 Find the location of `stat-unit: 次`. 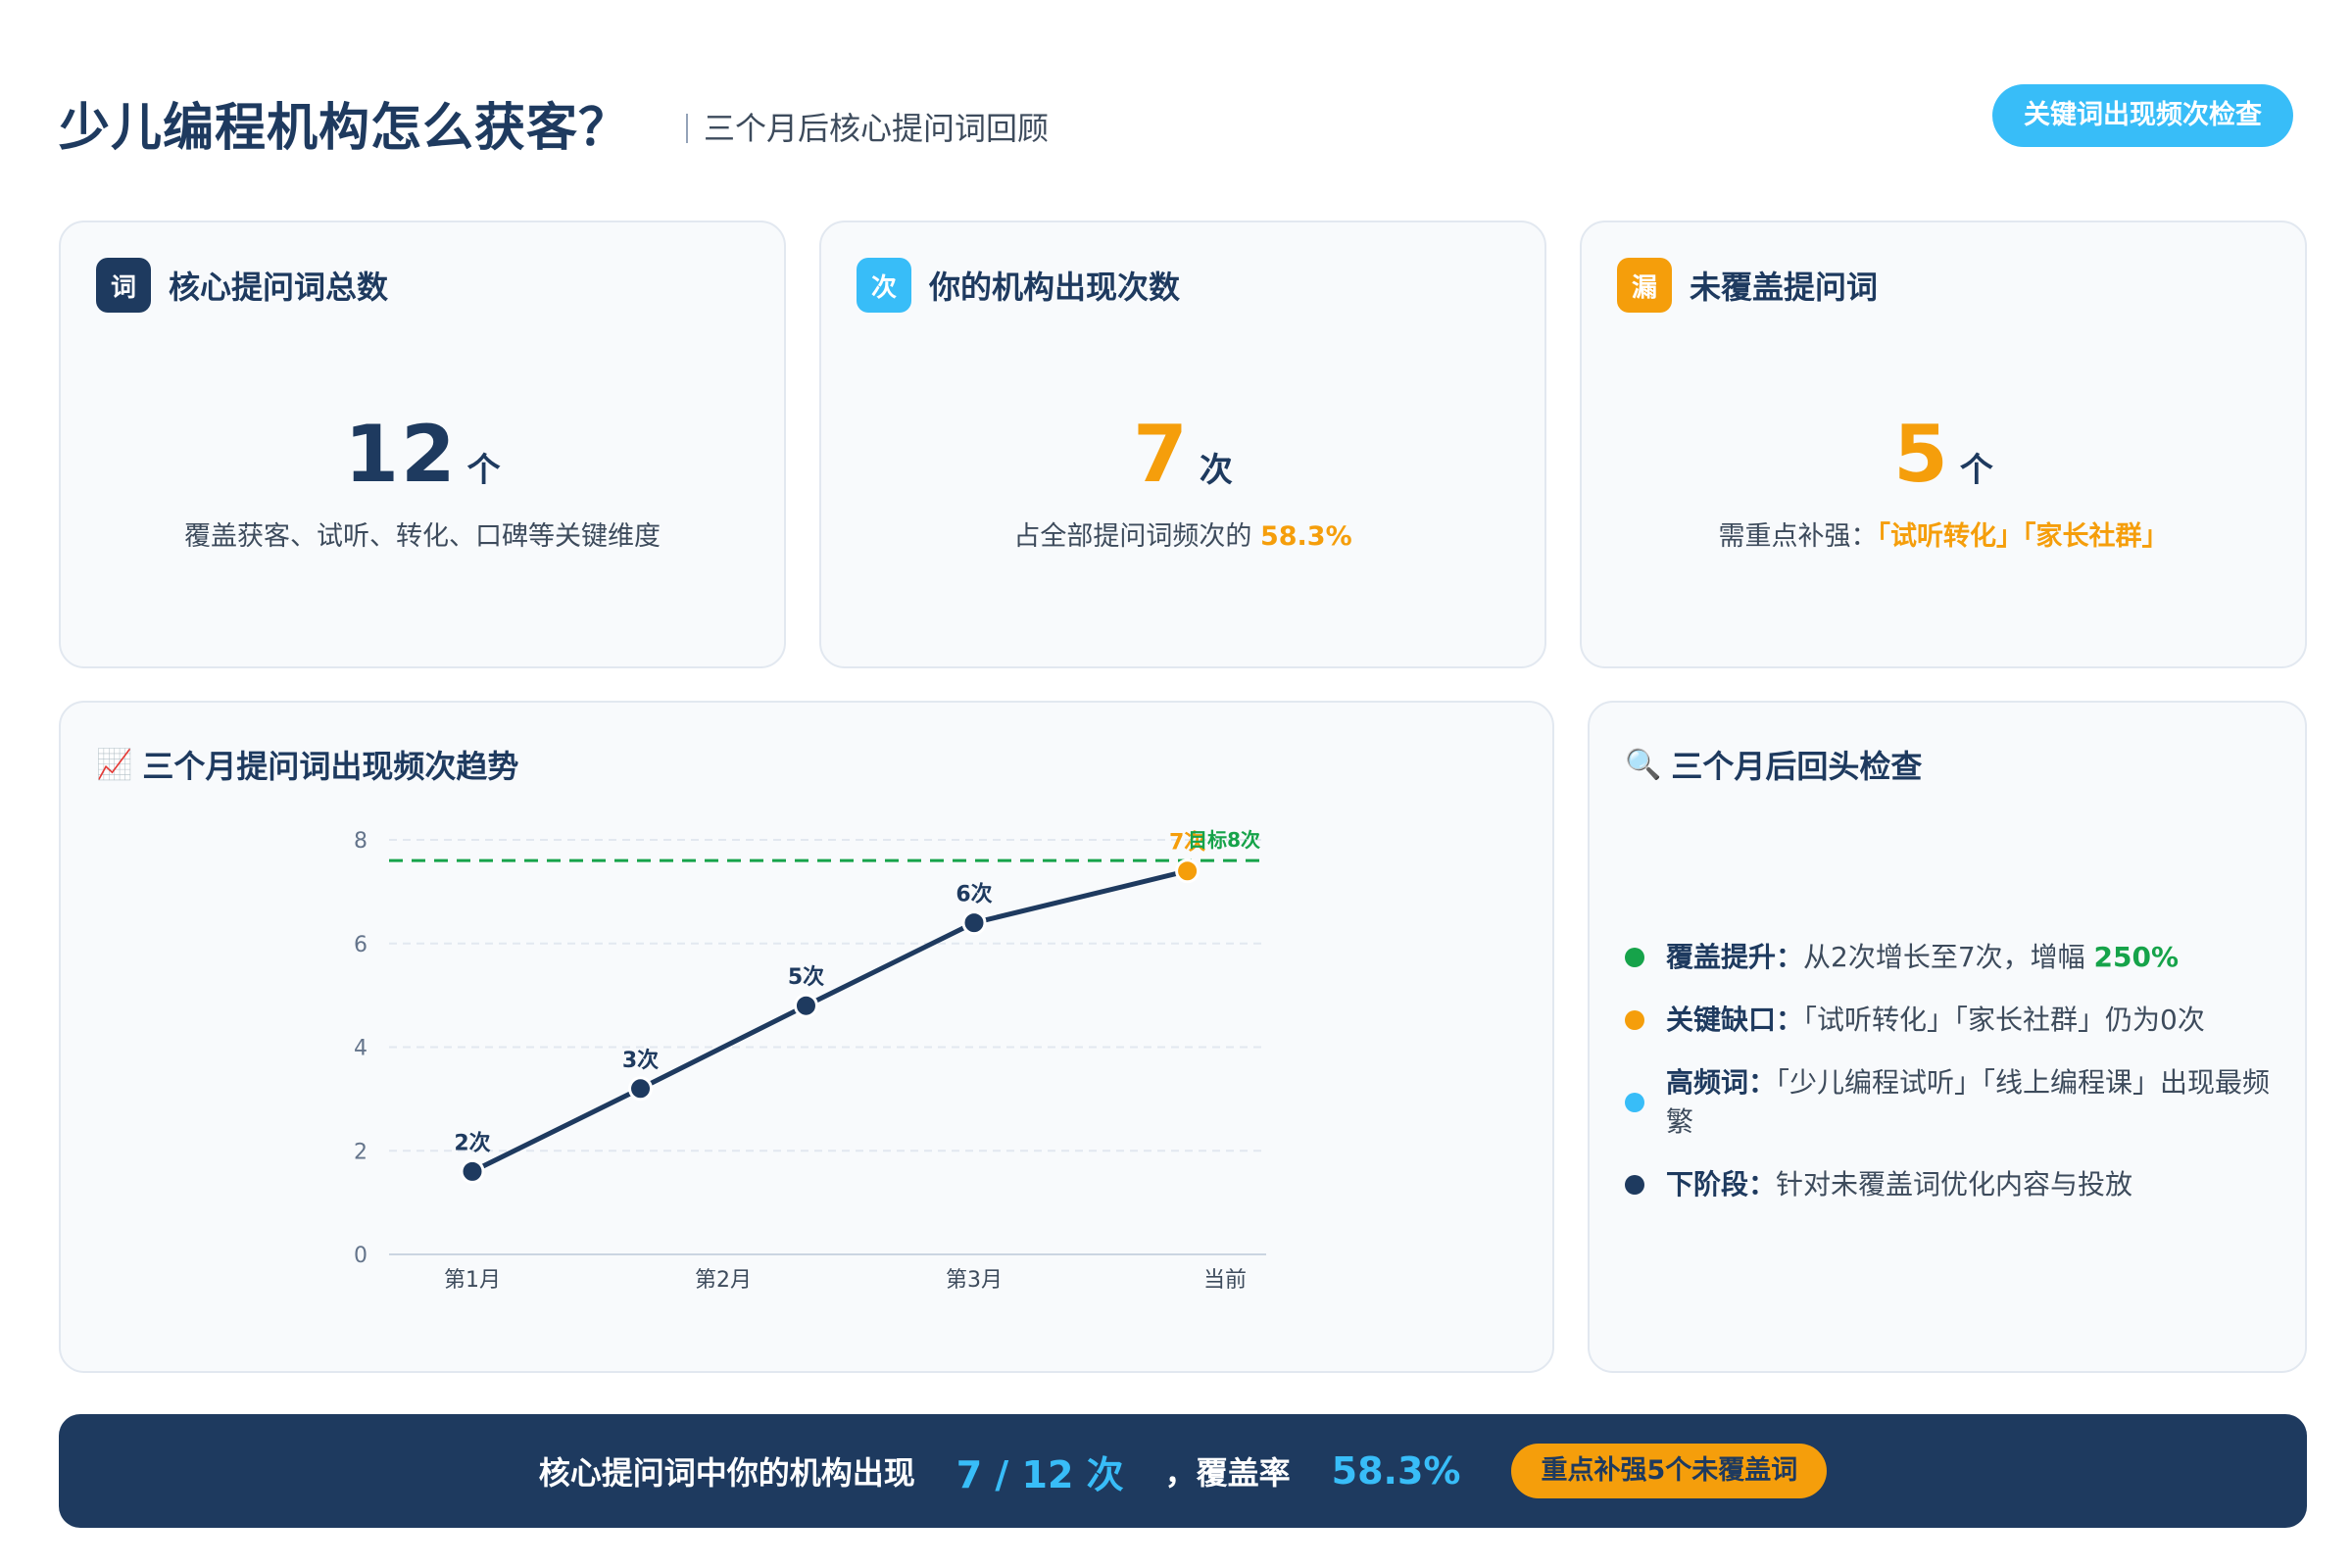

stat-unit: 次 is located at coordinates (1216, 470).